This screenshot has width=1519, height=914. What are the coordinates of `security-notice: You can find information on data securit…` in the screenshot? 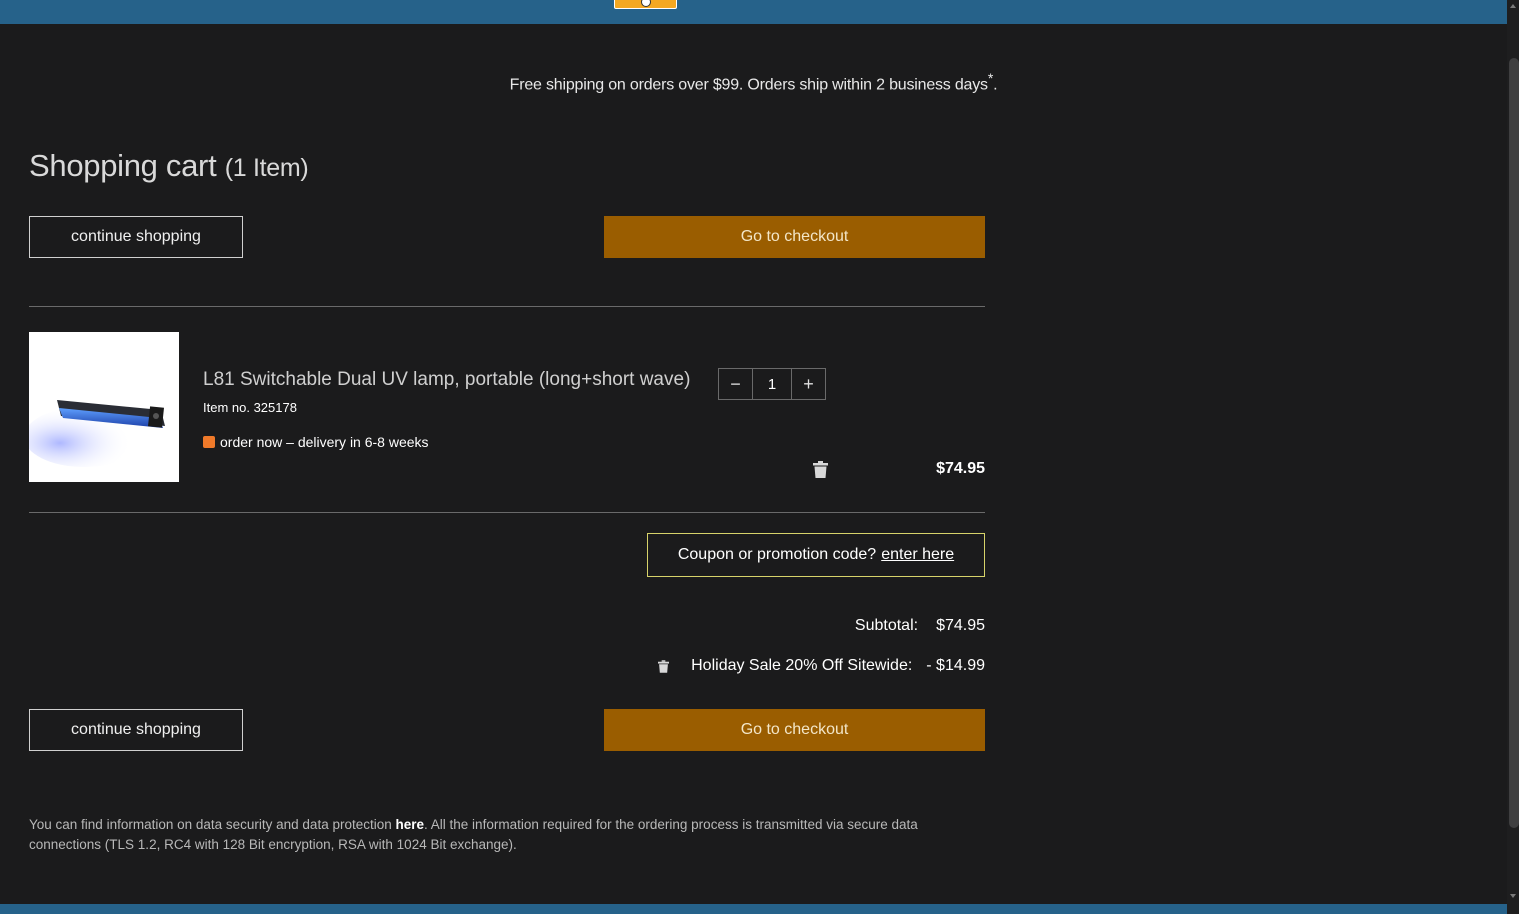 It's located at (473, 834).